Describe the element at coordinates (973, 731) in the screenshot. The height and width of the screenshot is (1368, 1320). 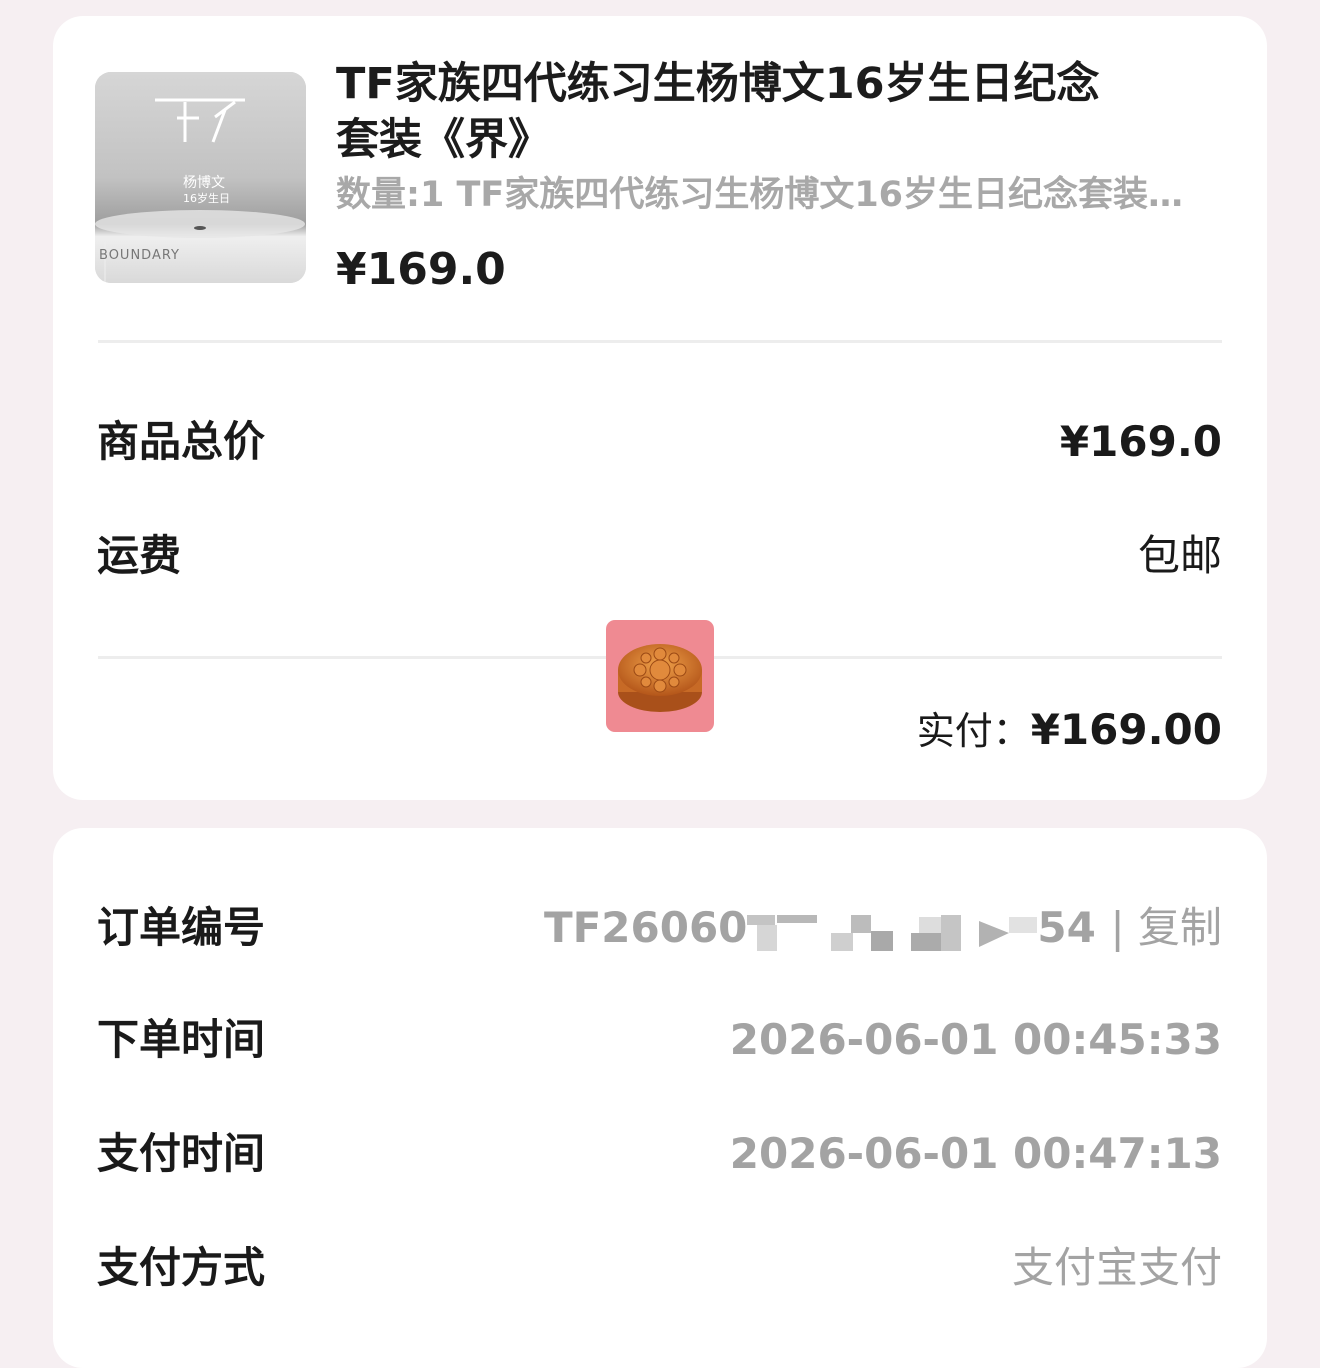
I see `paid-label: 实付：` at that location.